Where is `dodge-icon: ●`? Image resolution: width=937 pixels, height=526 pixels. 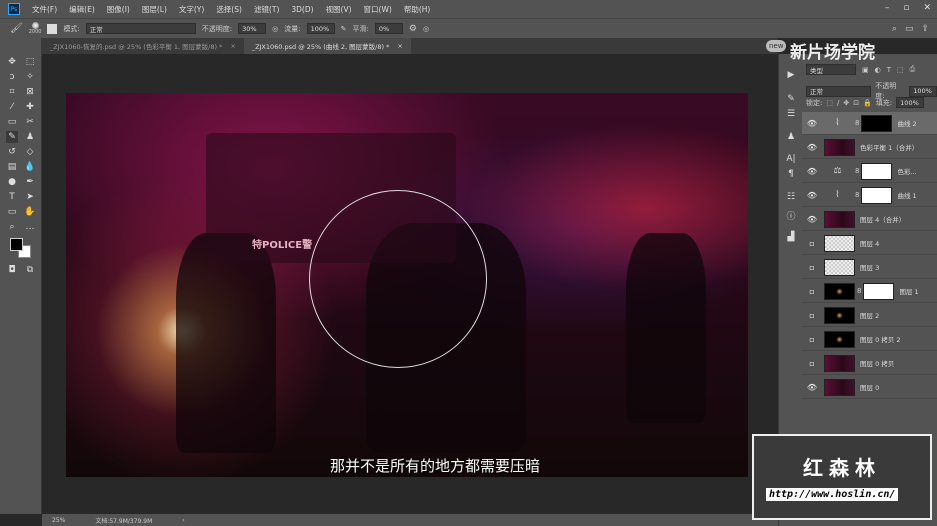
dodge-icon: ● is located at coordinates (12, 182).